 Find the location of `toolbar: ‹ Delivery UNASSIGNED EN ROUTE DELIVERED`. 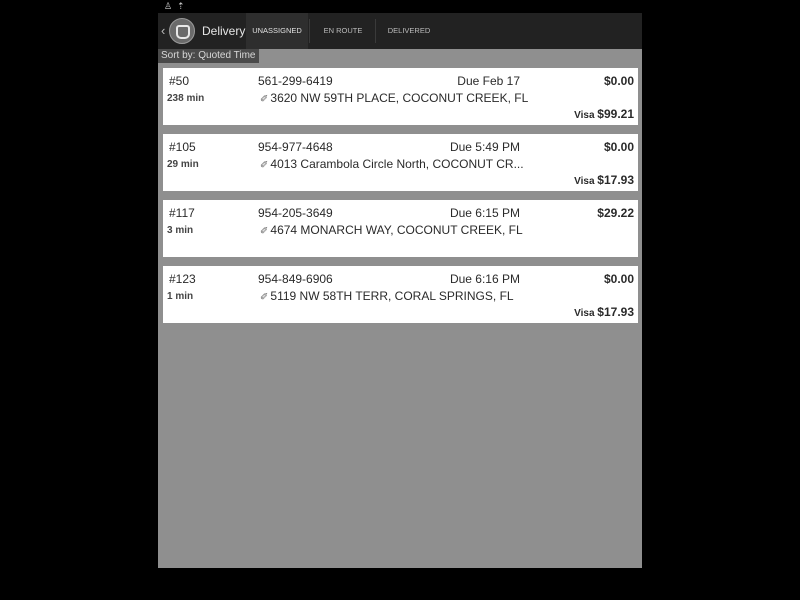

toolbar: ‹ Delivery UNASSIGNED EN ROUTE DELIVERED is located at coordinates (400, 31).